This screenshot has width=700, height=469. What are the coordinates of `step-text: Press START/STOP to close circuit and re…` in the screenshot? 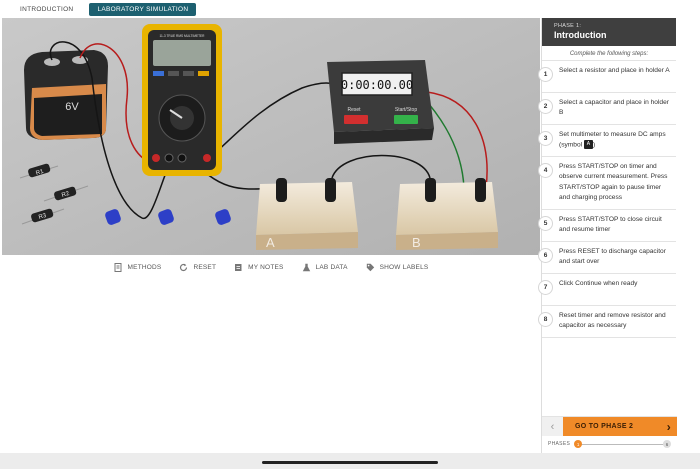 It's located at (610, 224).